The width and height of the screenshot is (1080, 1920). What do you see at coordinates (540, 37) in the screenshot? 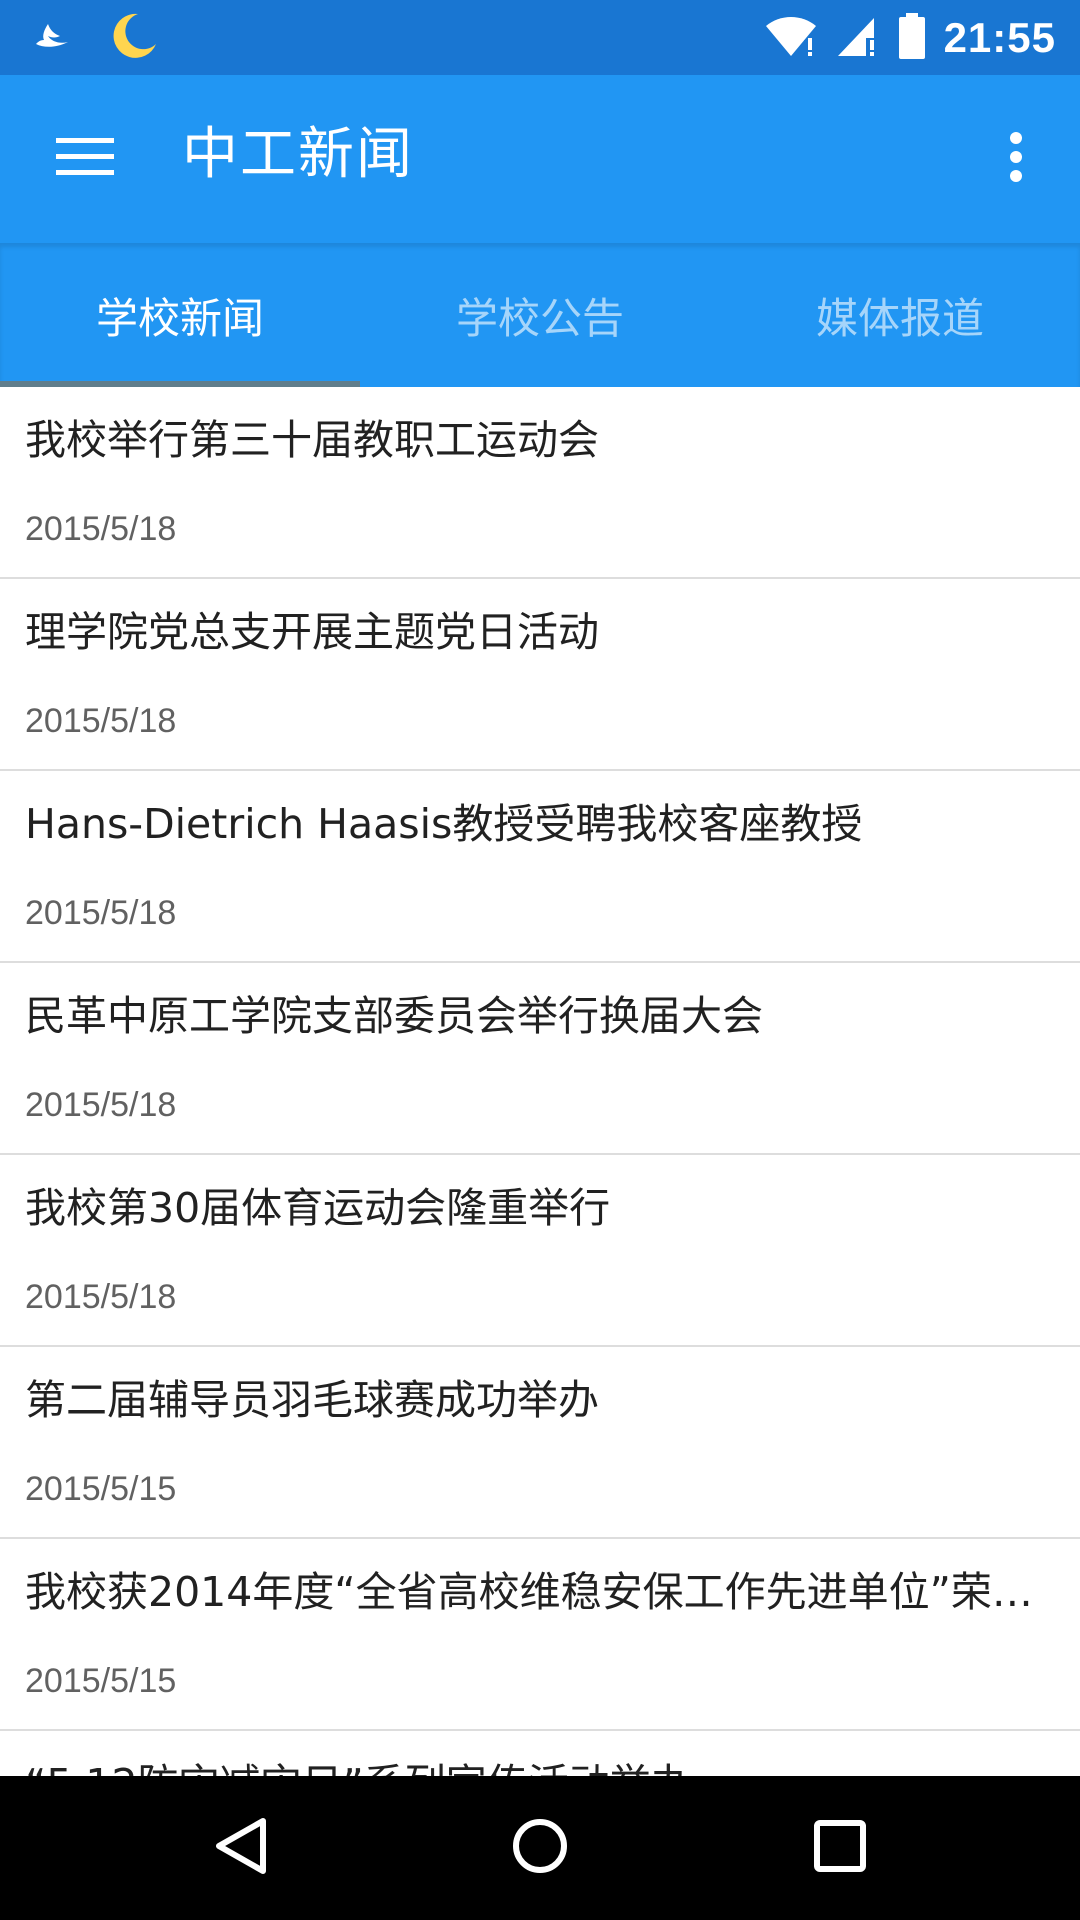
I see `status-bar: 21:55` at bounding box center [540, 37].